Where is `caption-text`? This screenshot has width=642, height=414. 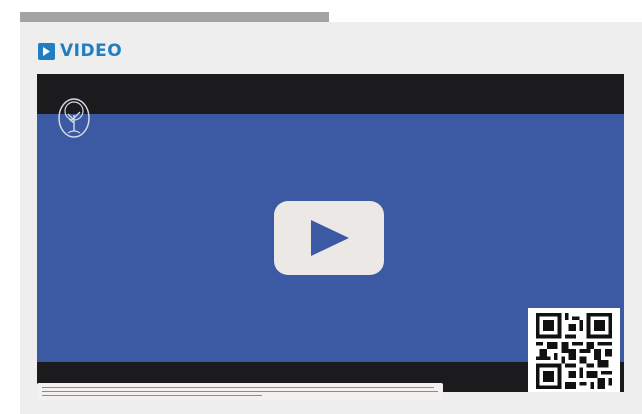 caption-text is located at coordinates (240, 391).